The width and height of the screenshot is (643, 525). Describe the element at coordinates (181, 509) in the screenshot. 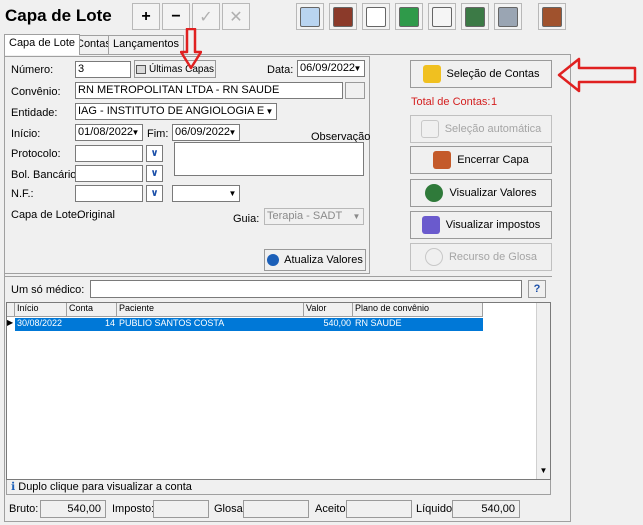

I see `imposto-value` at that location.